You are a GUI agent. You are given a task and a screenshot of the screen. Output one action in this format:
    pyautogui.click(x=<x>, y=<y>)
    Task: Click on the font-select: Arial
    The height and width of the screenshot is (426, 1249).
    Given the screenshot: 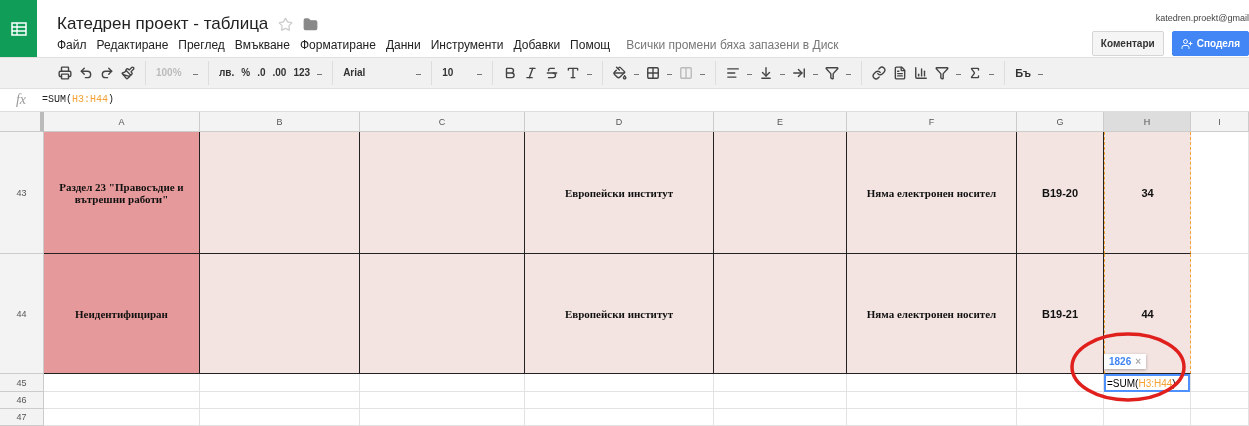 What is the action you would take?
    pyautogui.click(x=376, y=73)
    